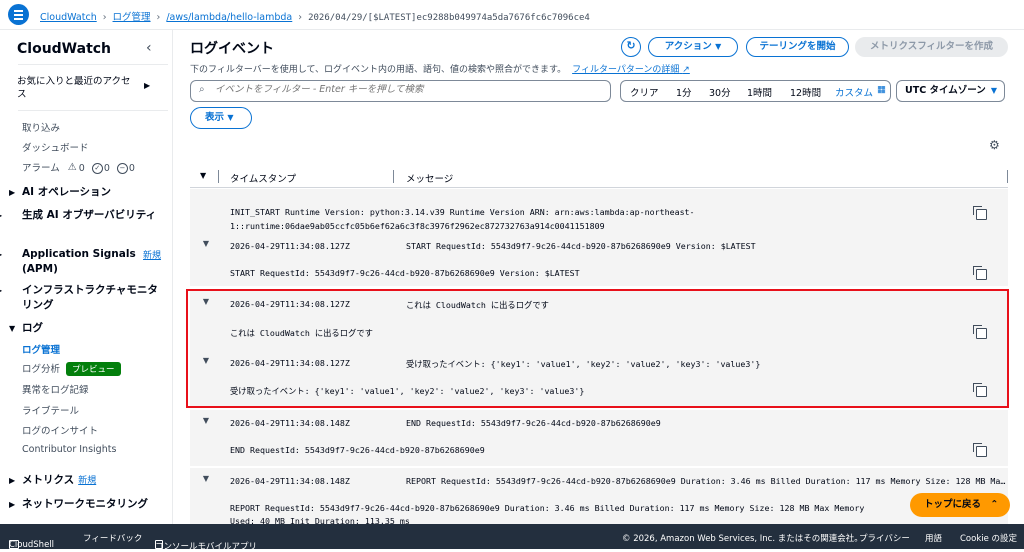 This screenshot has height=552, width=1024. What do you see at coordinates (631, 47) in the screenshot?
I see `refresh-button: ↻` at bounding box center [631, 47].